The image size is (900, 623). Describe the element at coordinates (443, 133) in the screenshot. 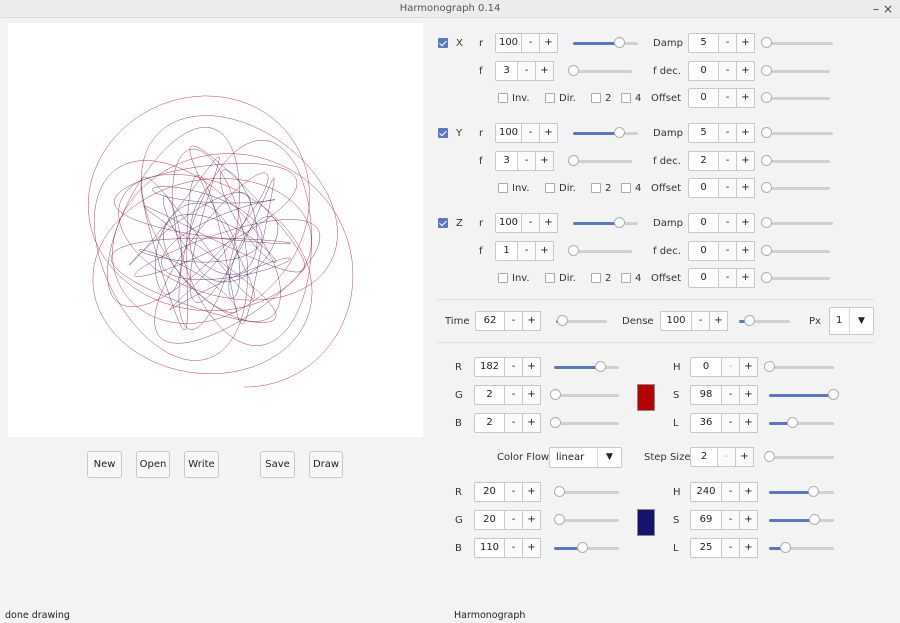

I see `osc-y-enable-checkbox` at that location.